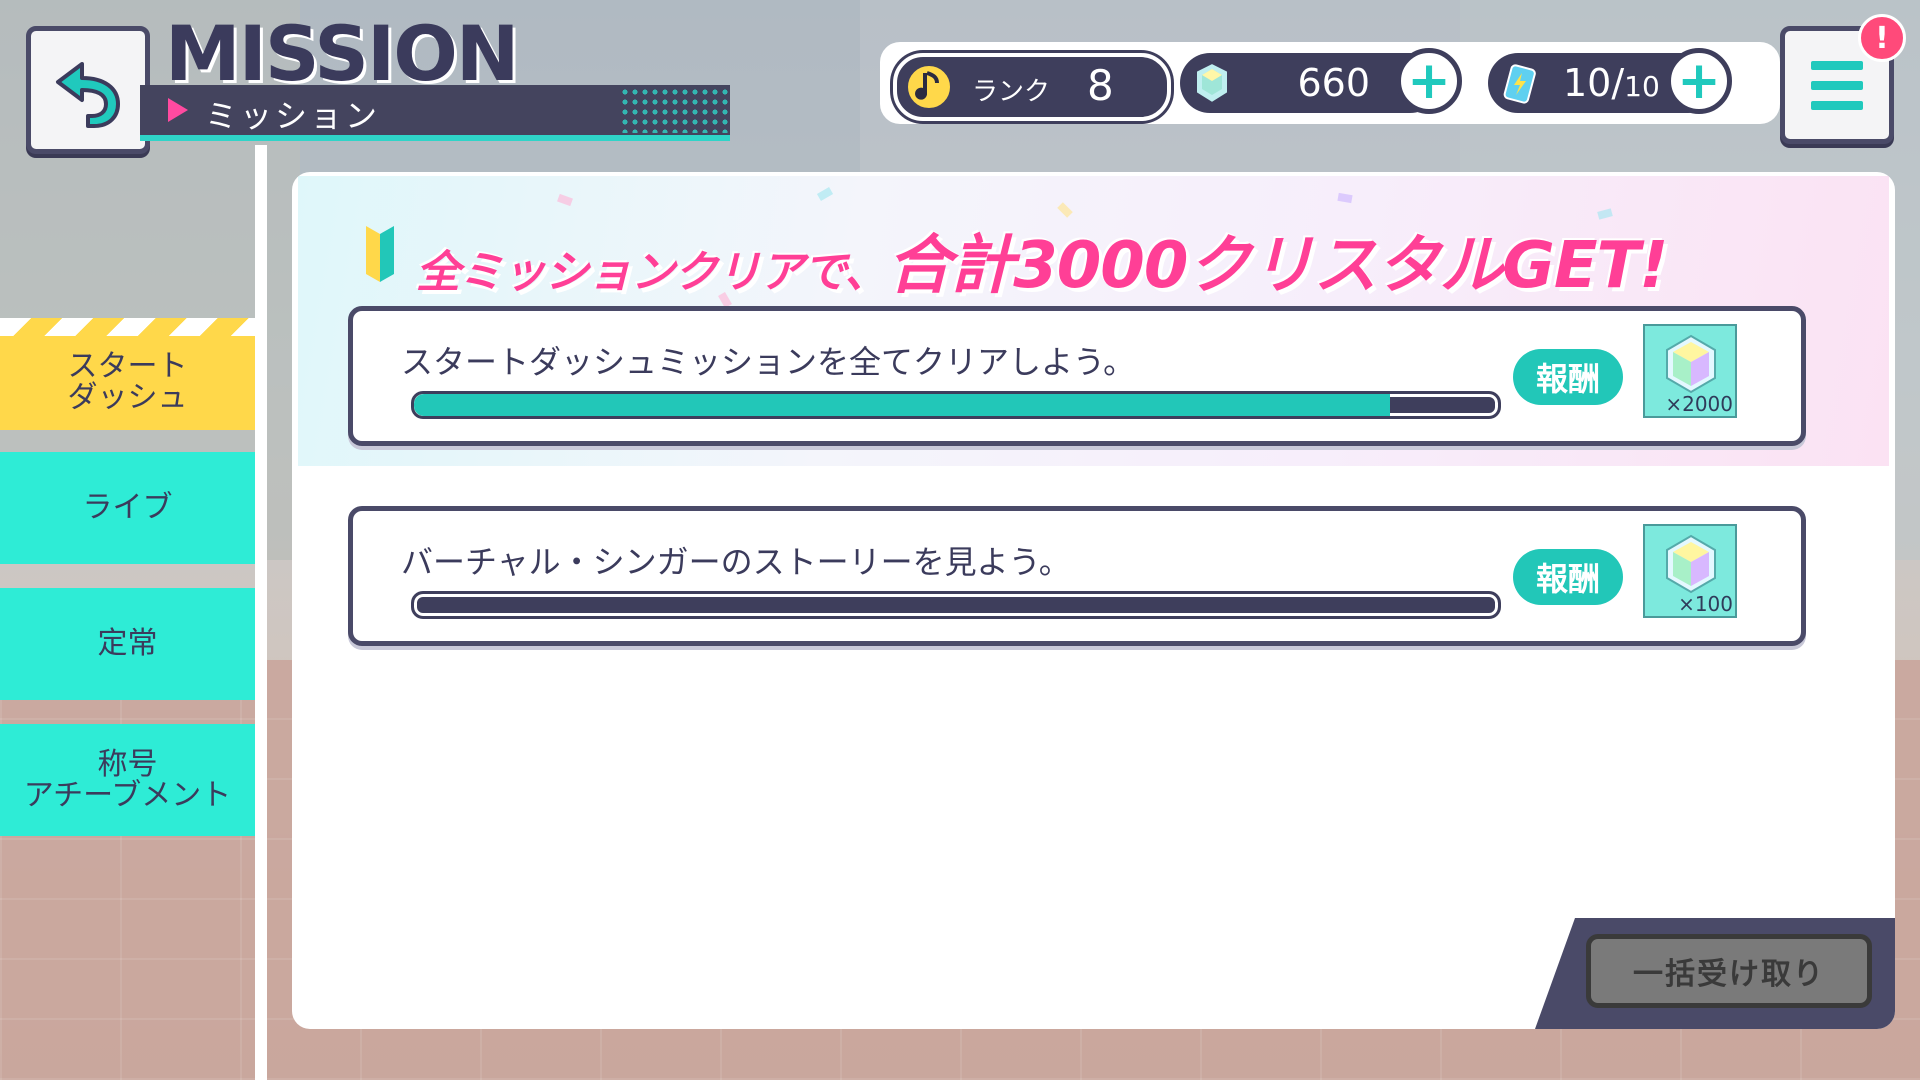  I want to click on energy-value: 10/10, so click(1611, 83).